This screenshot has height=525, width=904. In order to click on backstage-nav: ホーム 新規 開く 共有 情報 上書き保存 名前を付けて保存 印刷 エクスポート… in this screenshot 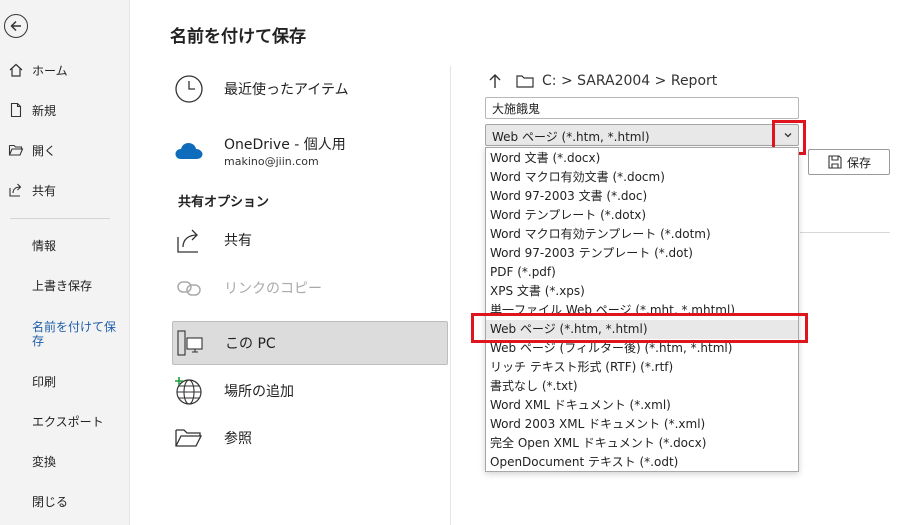, I will do `click(65, 262)`.